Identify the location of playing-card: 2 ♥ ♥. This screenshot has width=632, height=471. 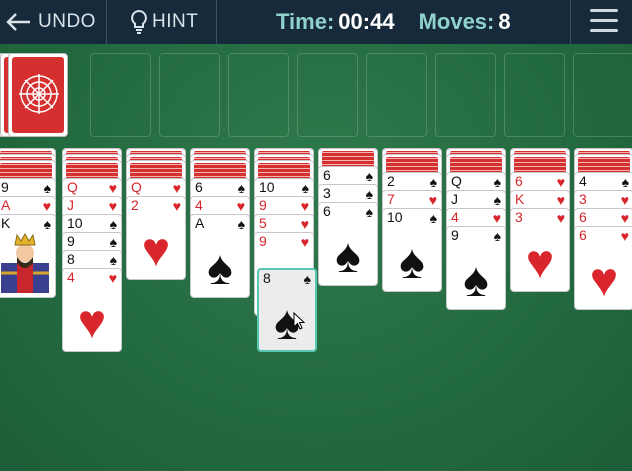
(156, 238).